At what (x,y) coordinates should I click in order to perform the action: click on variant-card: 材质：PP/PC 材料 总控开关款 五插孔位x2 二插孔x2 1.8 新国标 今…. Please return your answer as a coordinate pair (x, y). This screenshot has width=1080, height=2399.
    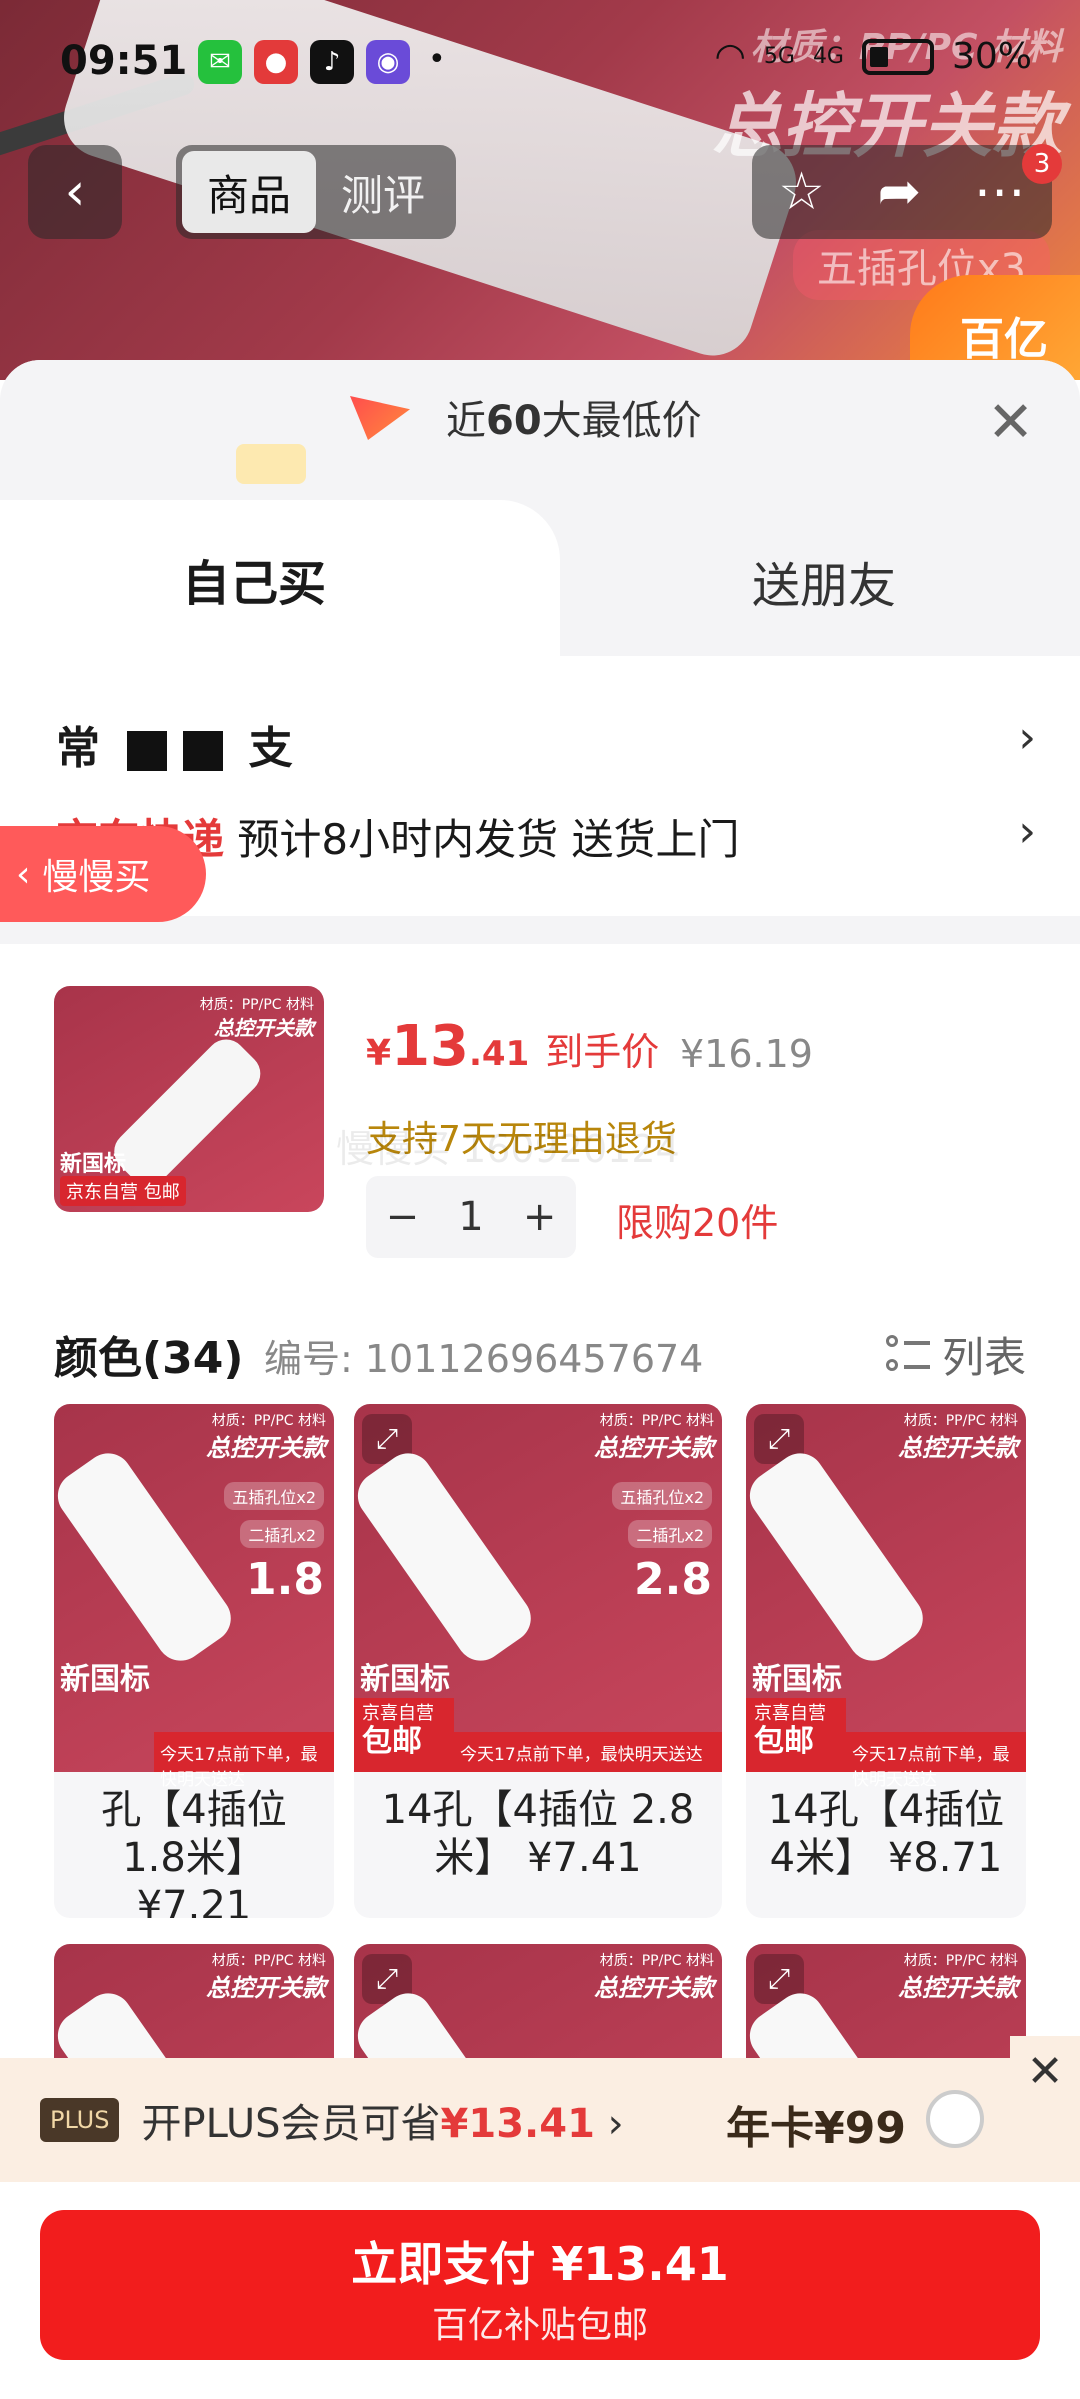
    Looking at the image, I should click on (194, 1661).